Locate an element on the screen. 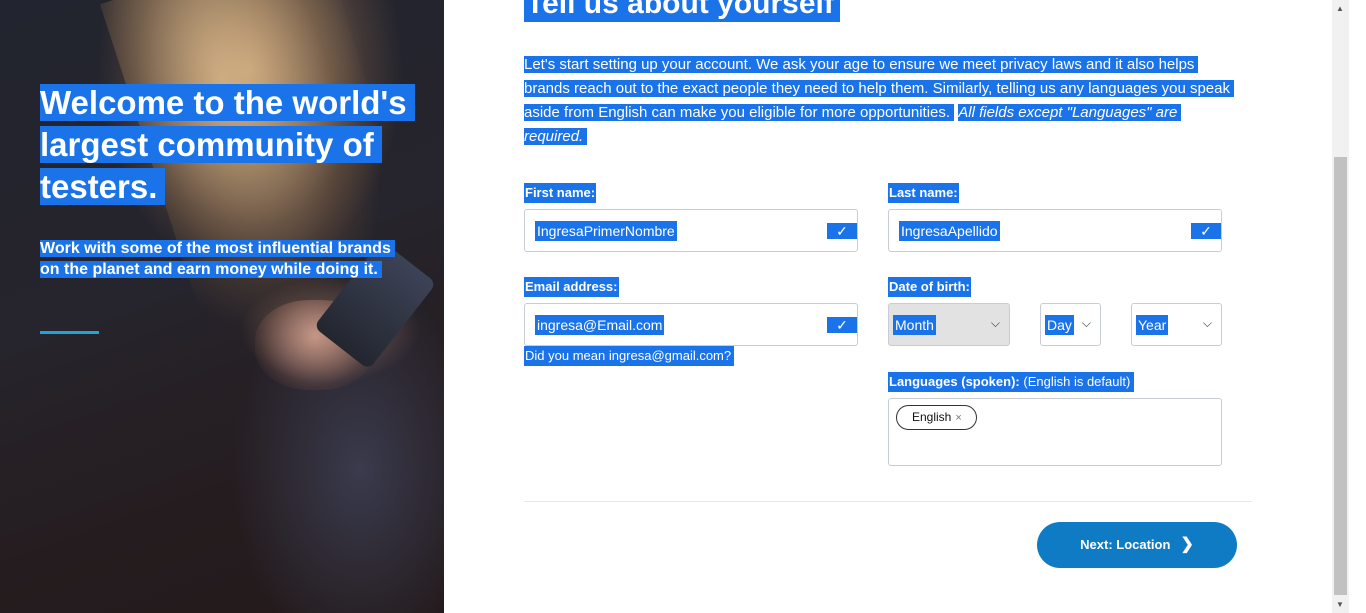  page-scrollbar: ▲ ▼ is located at coordinates (1340, 306).